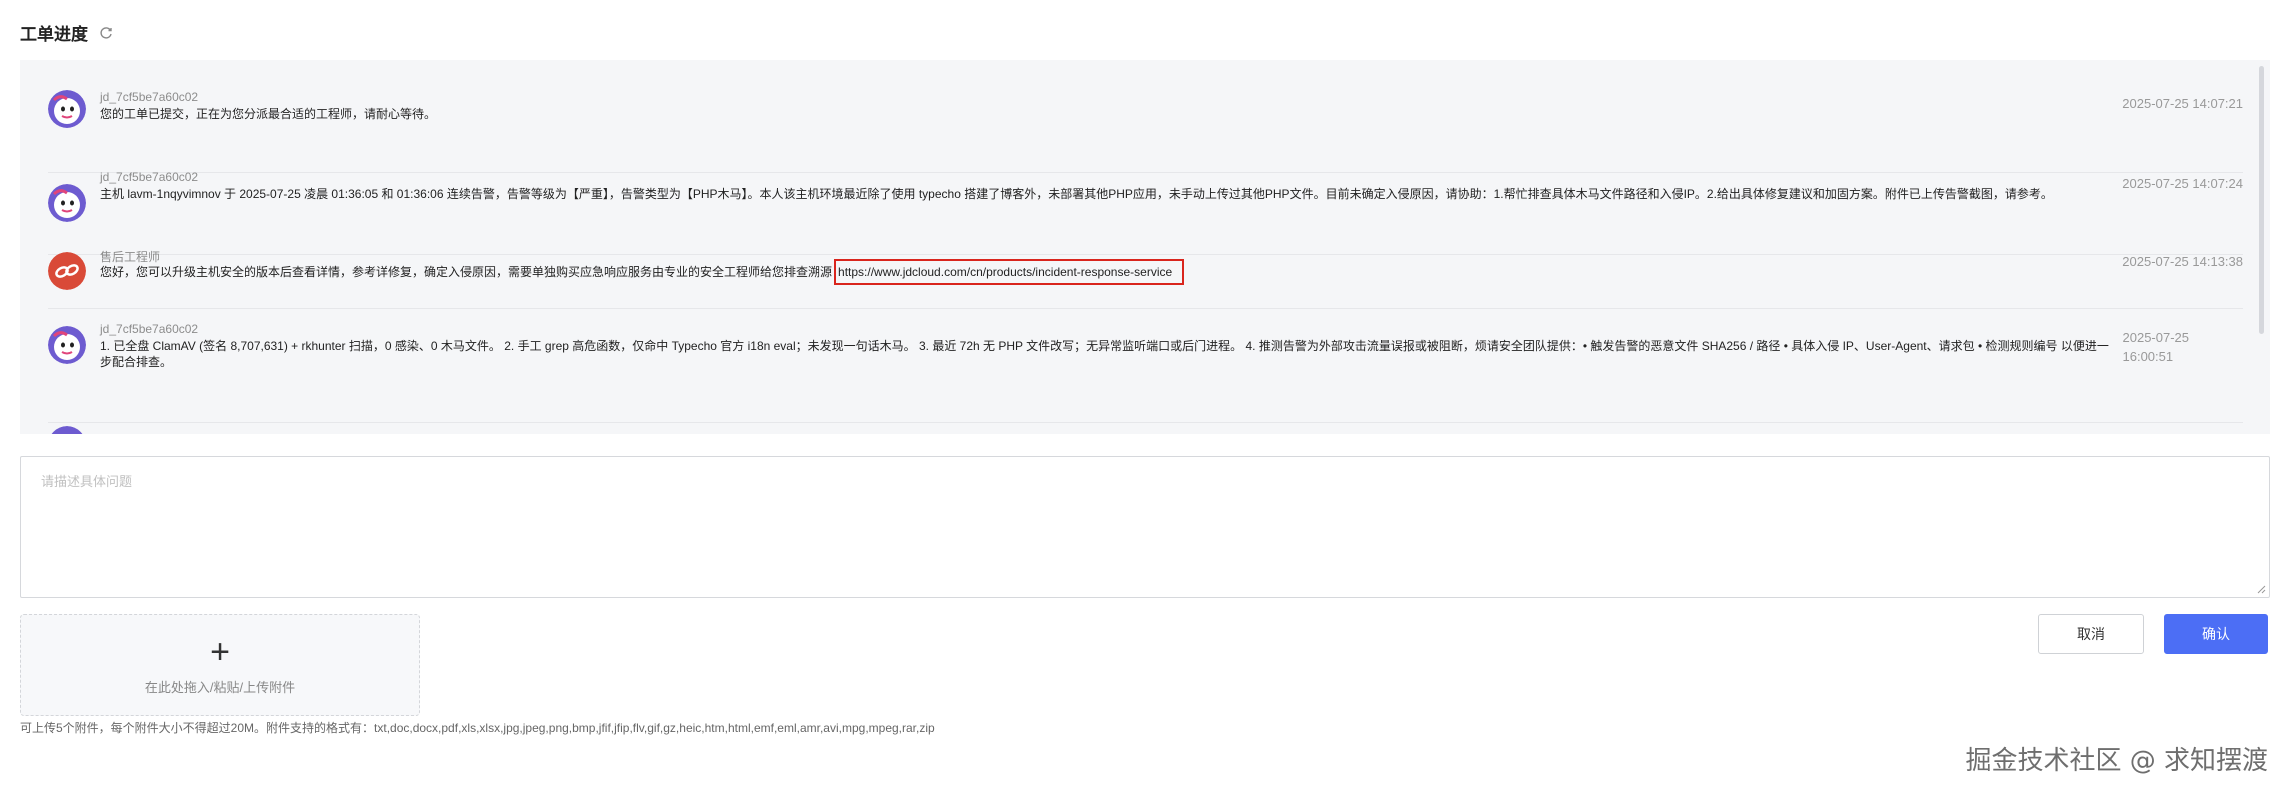 The height and width of the screenshot is (792, 2288). I want to click on message-time: 2025-07-25 14:07:21, so click(2182, 103).